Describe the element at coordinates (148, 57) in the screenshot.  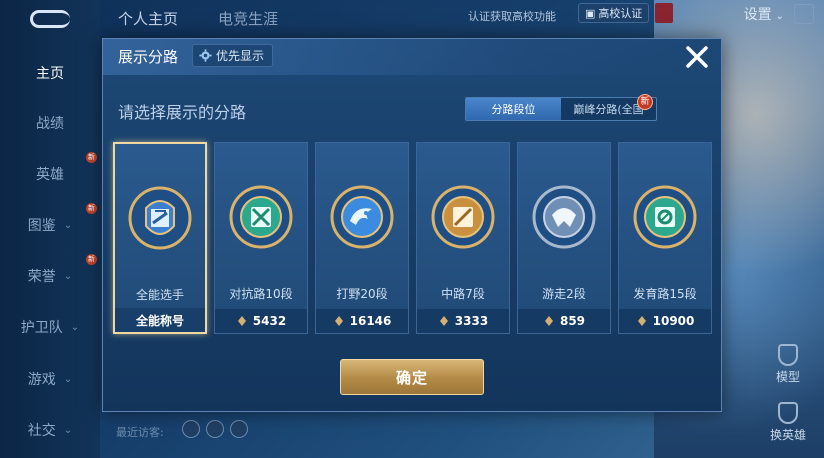
I see `dialog-title: 展示分路` at that location.